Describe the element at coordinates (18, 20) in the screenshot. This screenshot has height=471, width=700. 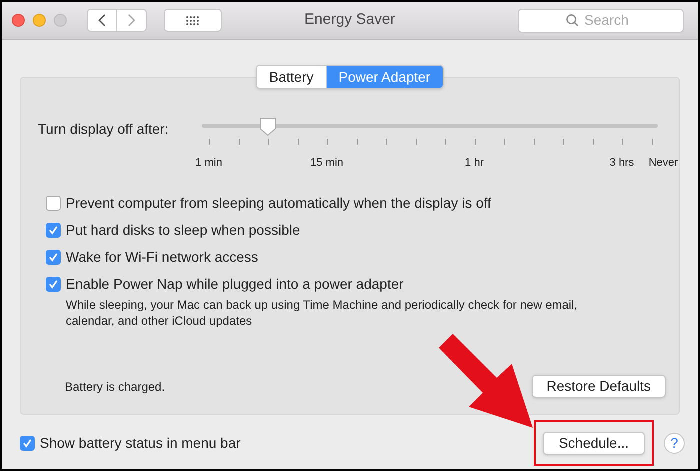
I see `close-icon` at that location.